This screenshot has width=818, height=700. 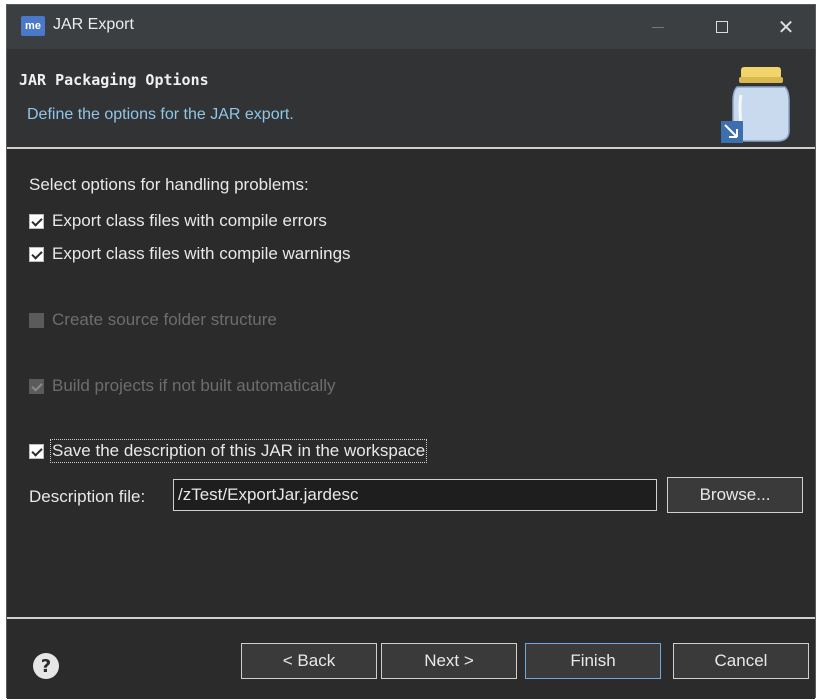 What do you see at coordinates (114, 80) in the screenshot?
I see `page-title: JAR Packaging Options` at bounding box center [114, 80].